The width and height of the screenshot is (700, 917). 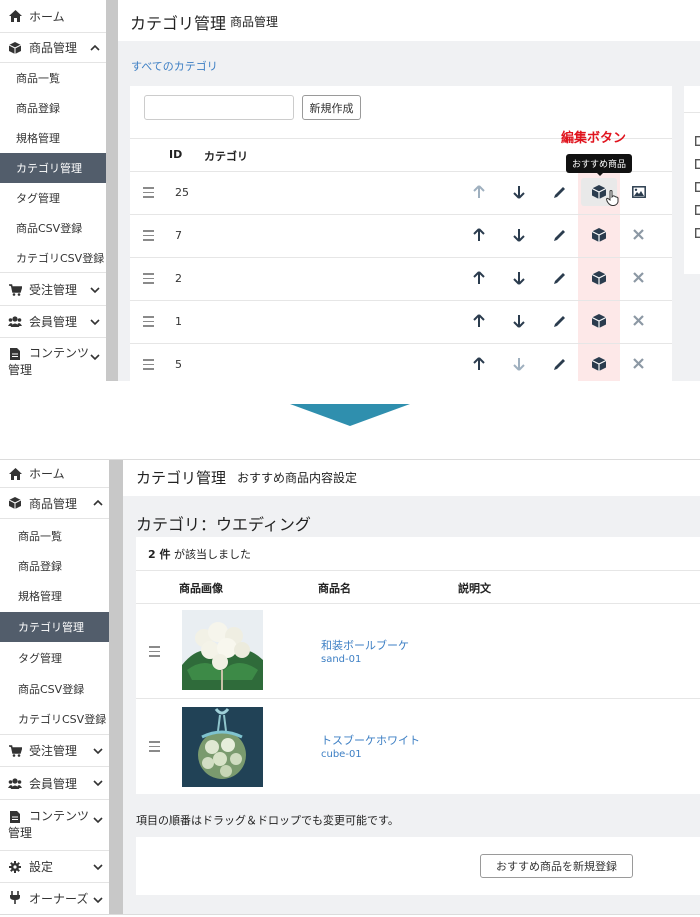 I want to click on table-row: 7, so click(x=401, y=236).